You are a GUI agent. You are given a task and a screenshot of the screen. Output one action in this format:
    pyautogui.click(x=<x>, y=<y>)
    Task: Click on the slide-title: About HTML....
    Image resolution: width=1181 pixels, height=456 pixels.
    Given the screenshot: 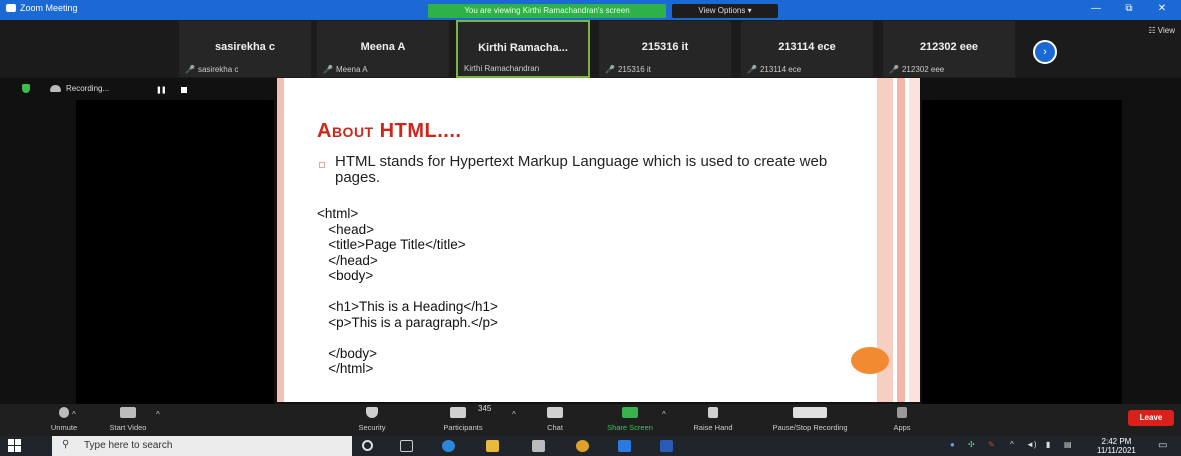 What is the action you would take?
    pyautogui.click(x=389, y=131)
    